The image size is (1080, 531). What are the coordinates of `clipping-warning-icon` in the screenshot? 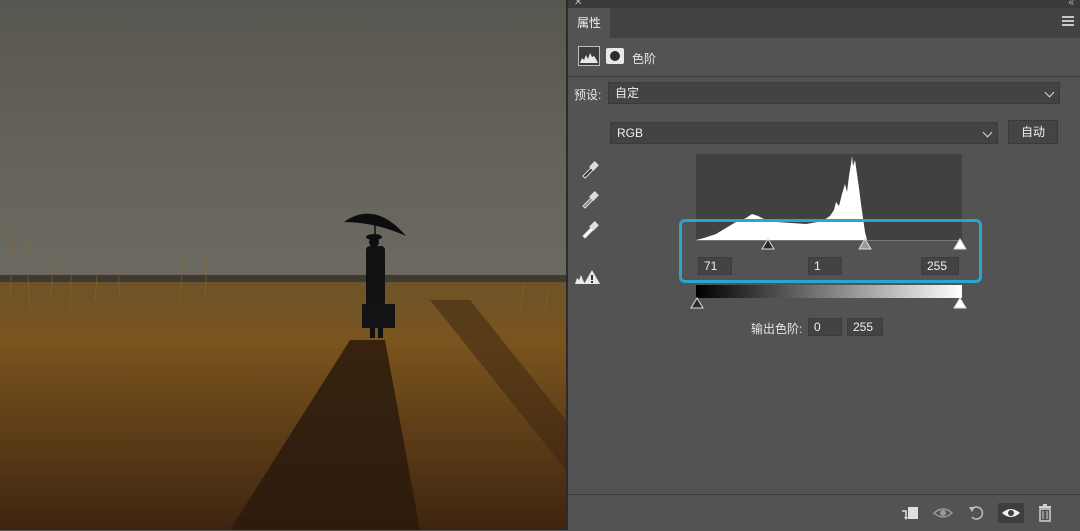 It's located at (587, 277).